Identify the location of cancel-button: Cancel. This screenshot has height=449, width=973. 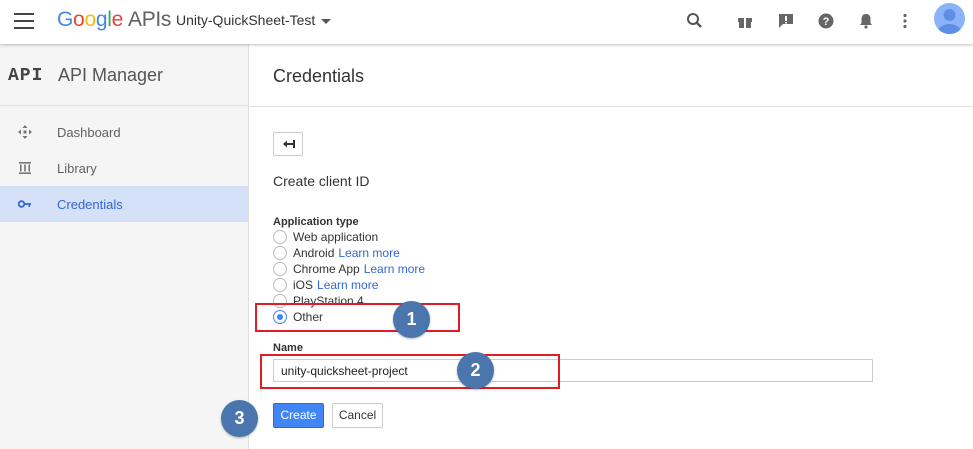
(357, 415).